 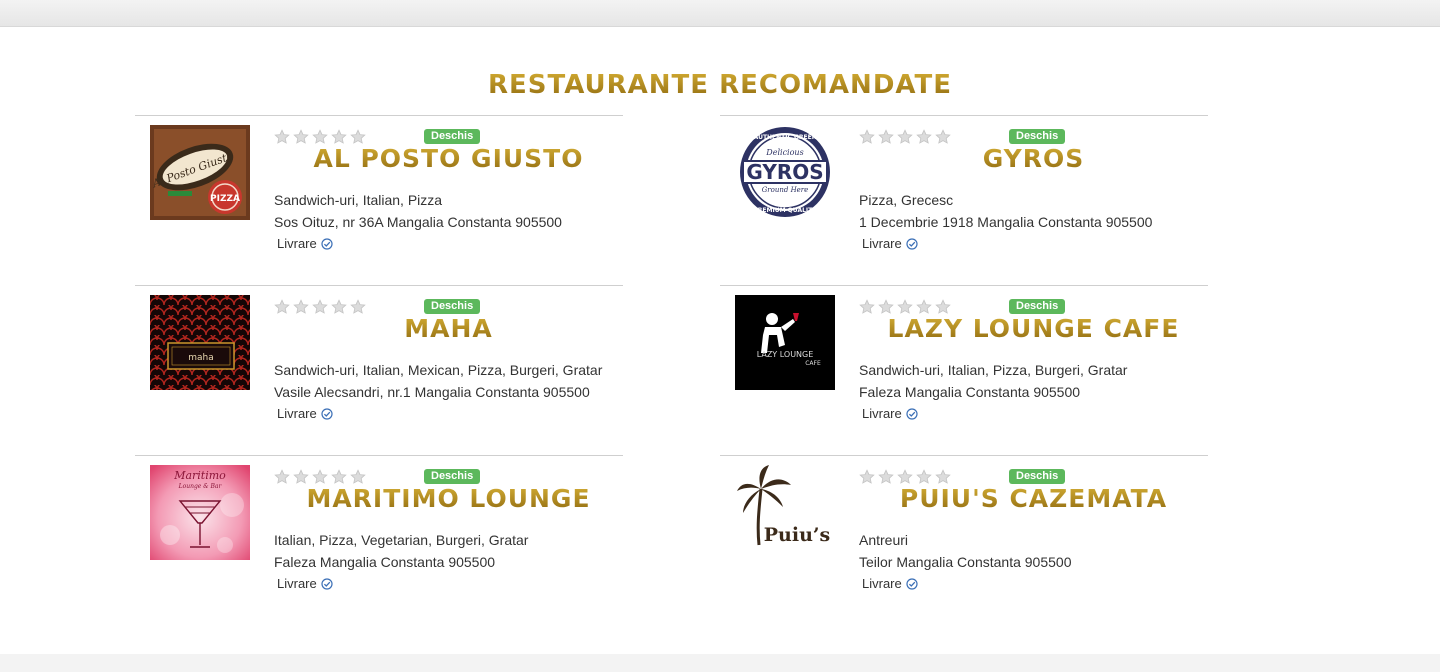 I want to click on top-bar, so click(x=720, y=13).